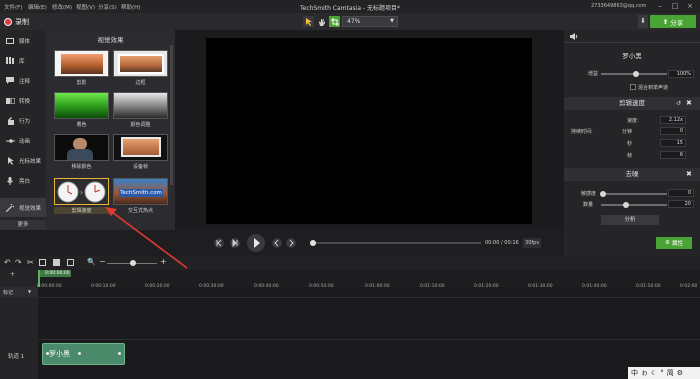 The width and height of the screenshot is (700, 379). I want to click on sidebar-item-visual-effects: 视觉效果, so click(23, 207).